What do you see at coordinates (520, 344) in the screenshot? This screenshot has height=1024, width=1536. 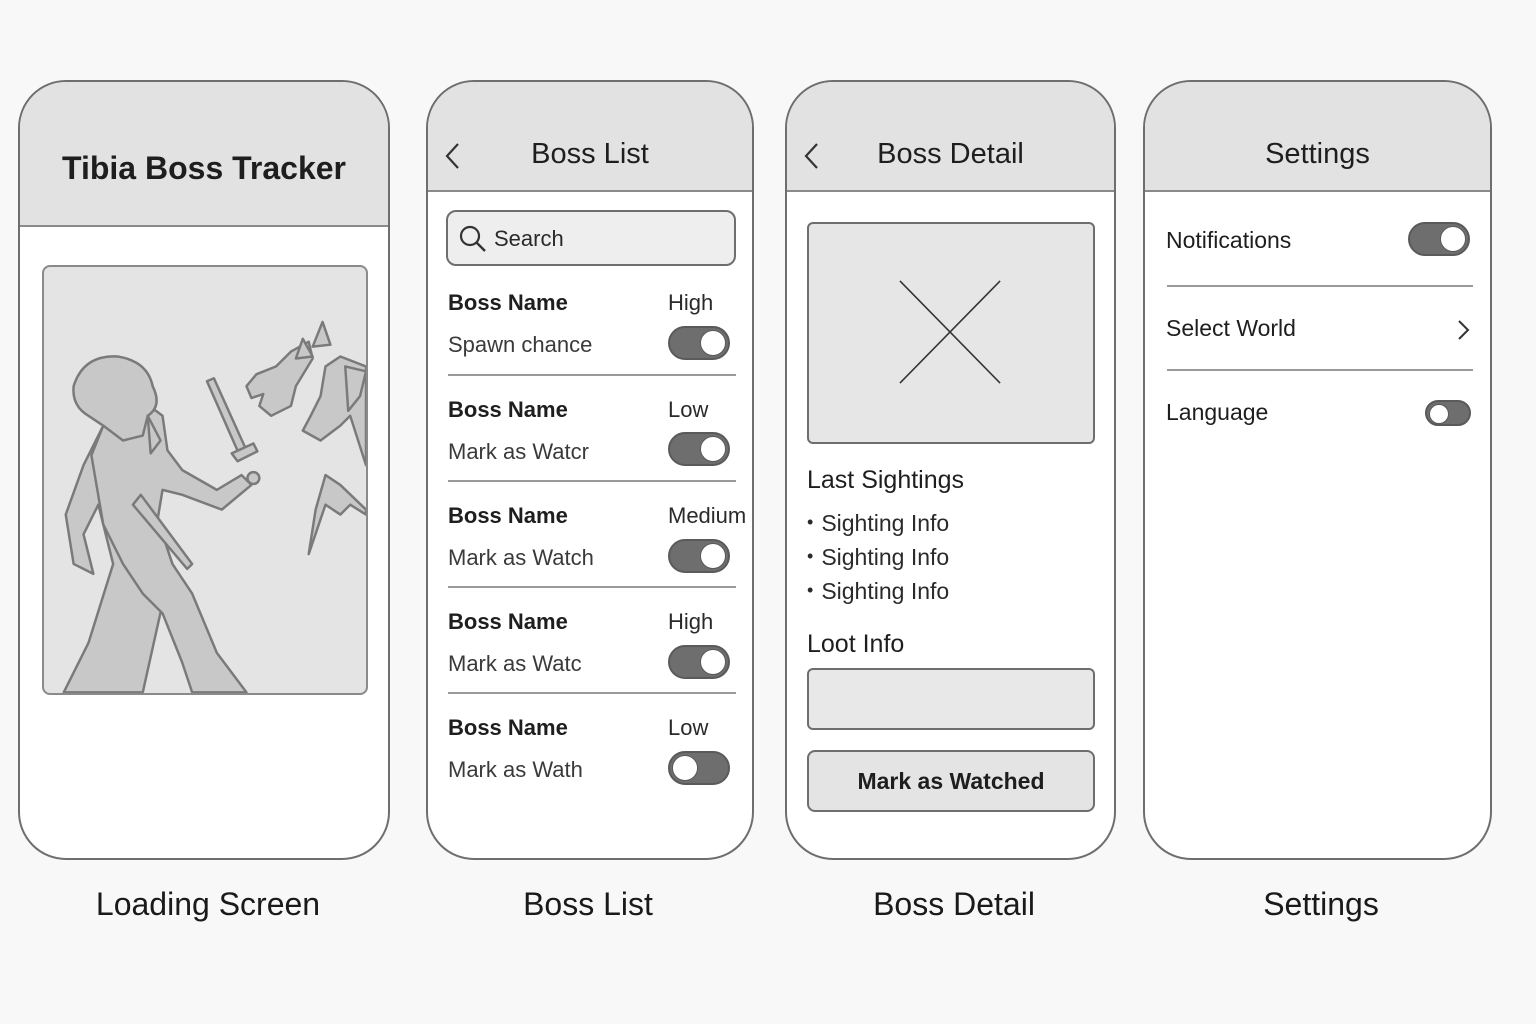 I see `boss-subtitle: Spawn chance` at bounding box center [520, 344].